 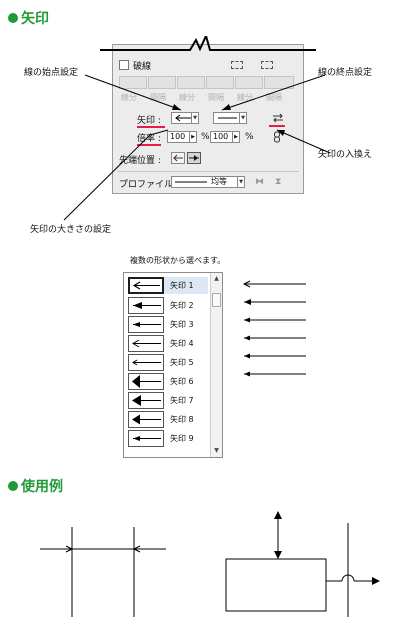 What do you see at coordinates (168, 285) in the screenshot?
I see `list-item: 矢印 1` at bounding box center [168, 285].